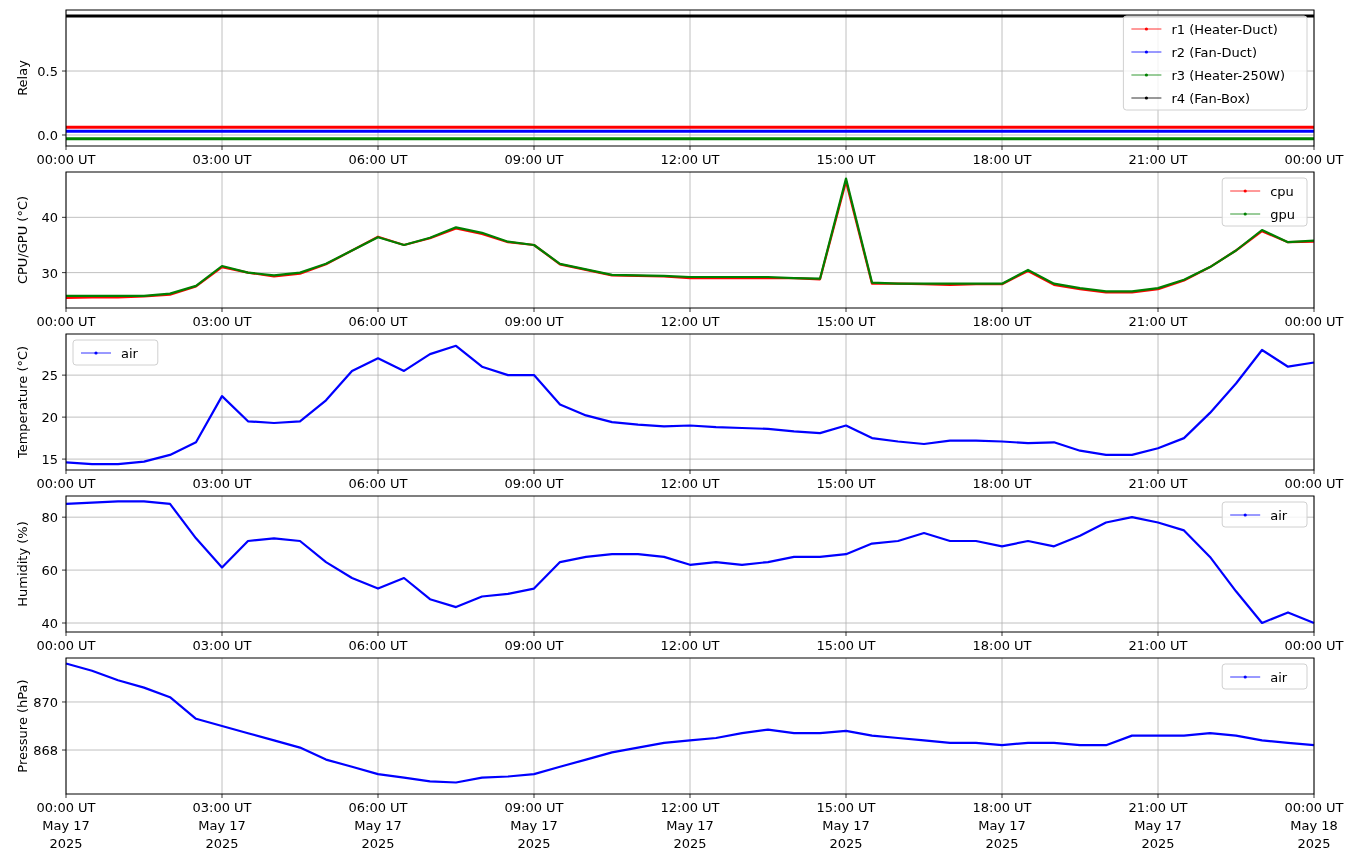 This screenshot has height=861, width=1355. What do you see at coordinates (49, 518) in the screenshot?
I see `tick-label: 80` at bounding box center [49, 518].